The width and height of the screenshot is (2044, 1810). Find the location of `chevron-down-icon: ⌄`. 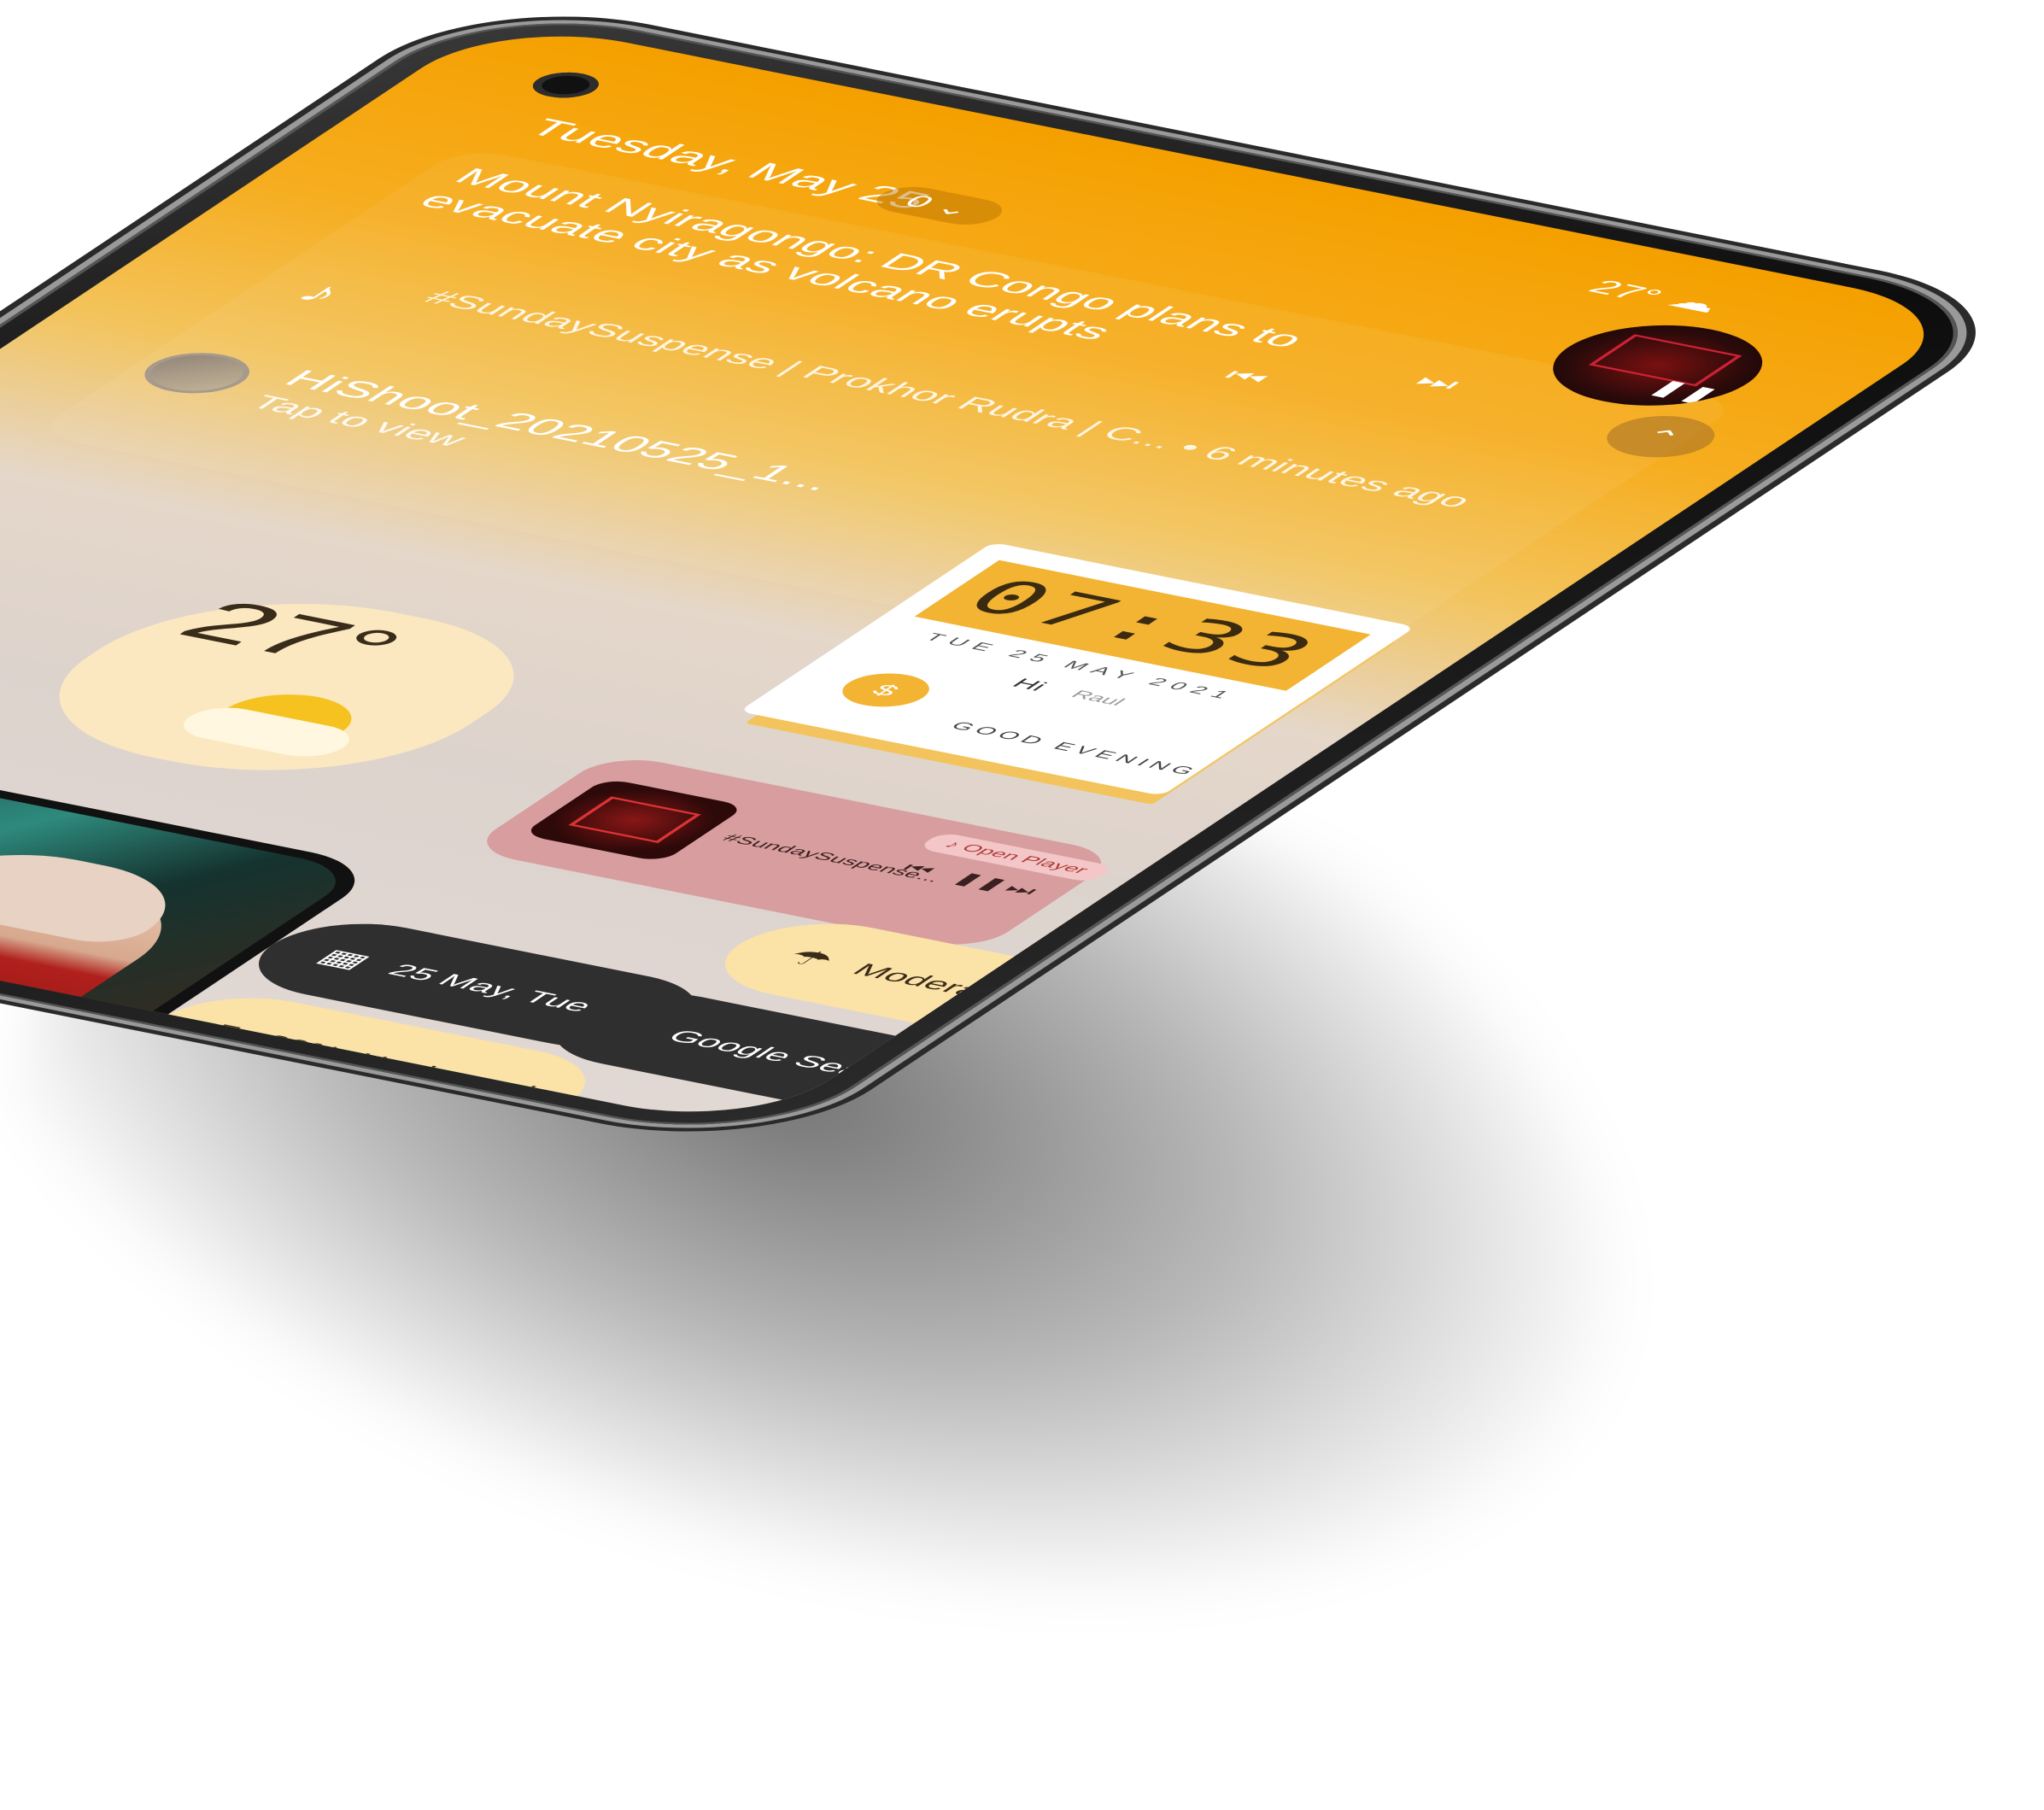

chevron-down-icon: ⌄ is located at coordinates (955, 208).